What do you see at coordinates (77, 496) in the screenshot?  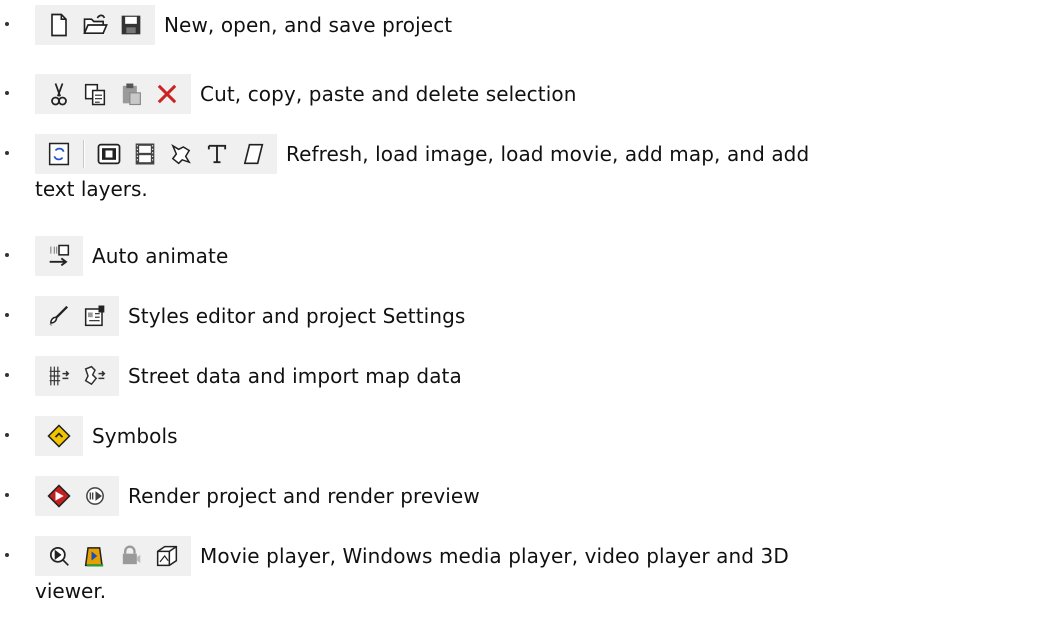 I see `toolbar-render` at bounding box center [77, 496].